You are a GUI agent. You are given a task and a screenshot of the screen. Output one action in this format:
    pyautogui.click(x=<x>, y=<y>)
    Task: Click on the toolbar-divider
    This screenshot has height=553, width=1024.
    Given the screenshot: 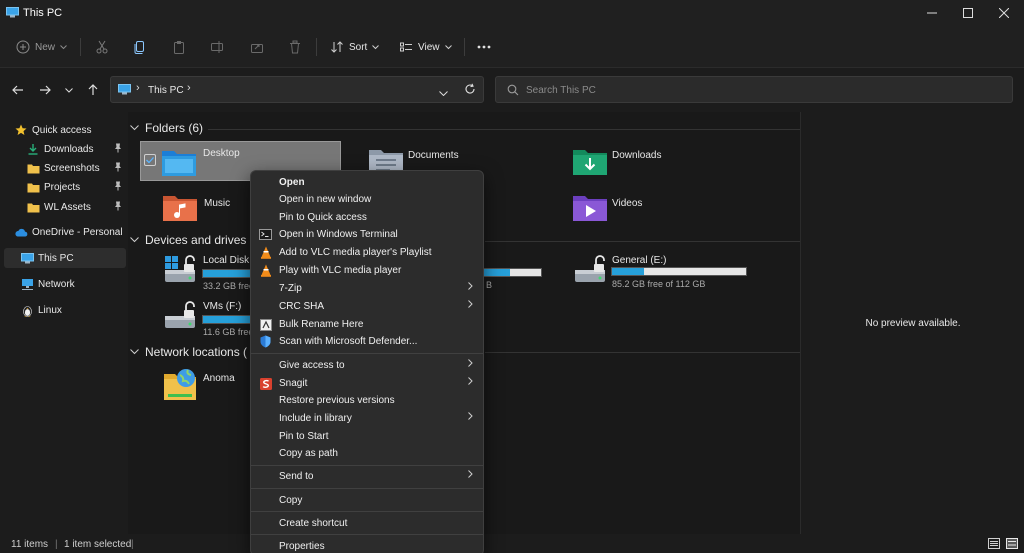 What is the action you would take?
    pyautogui.click(x=316, y=47)
    